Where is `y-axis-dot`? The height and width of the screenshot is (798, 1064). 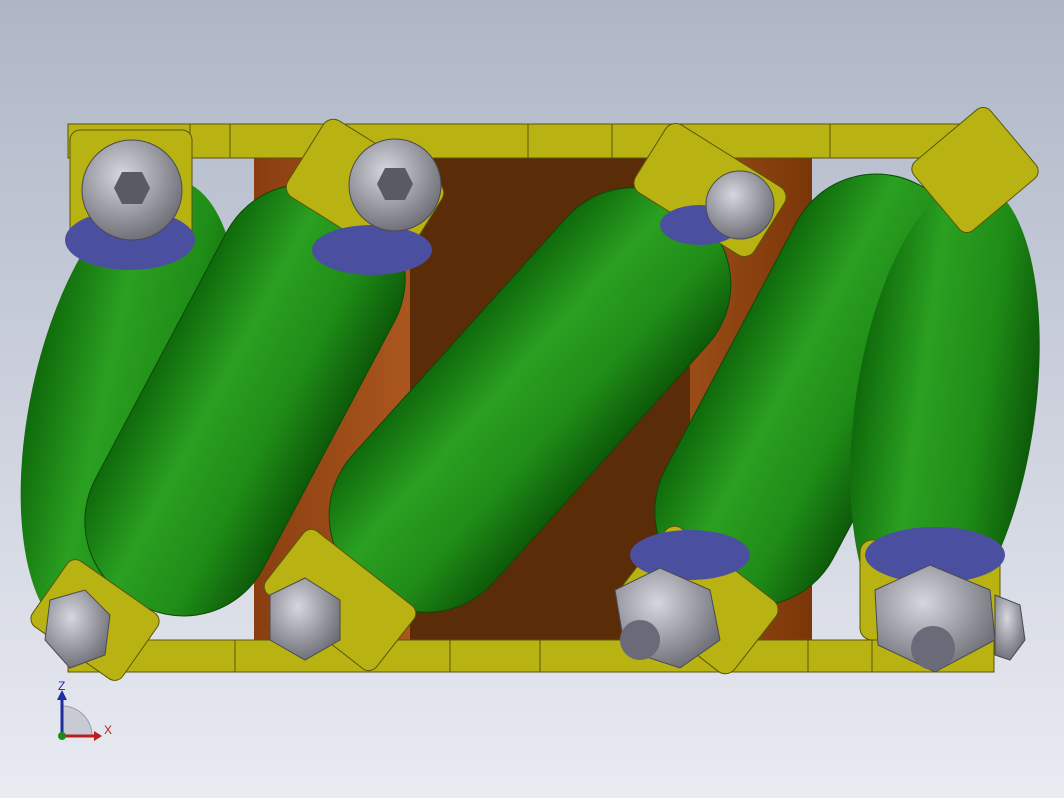
y-axis-dot is located at coordinates (62, 736).